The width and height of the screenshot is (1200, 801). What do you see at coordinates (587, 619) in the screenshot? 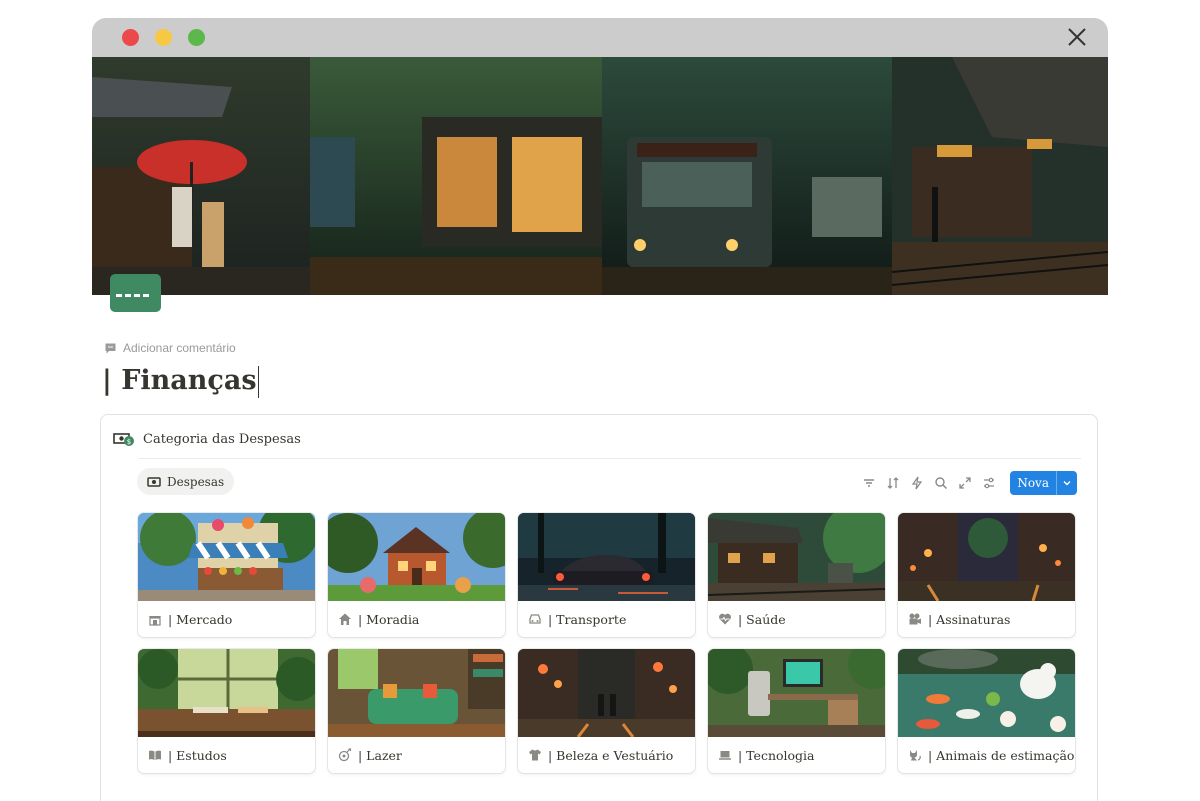
I see `card-label-text: | Transporte` at bounding box center [587, 619].